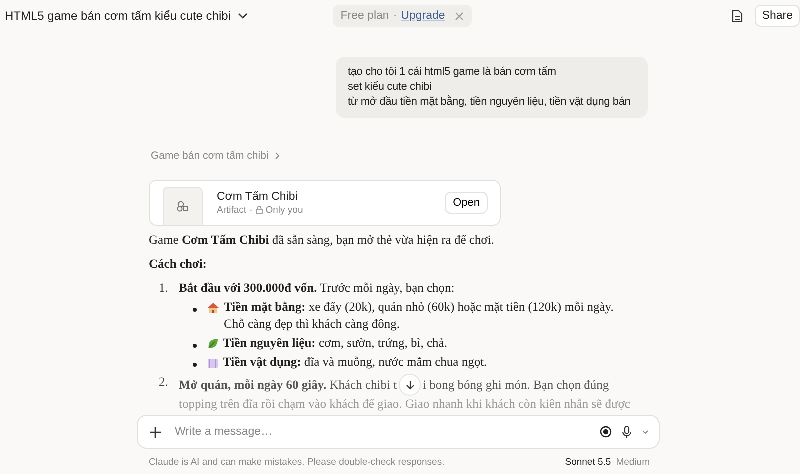 The height and width of the screenshot is (474, 800). What do you see at coordinates (627, 432) in the screenshot?
I see `microphone-icon` at bounding box center [627, 432].